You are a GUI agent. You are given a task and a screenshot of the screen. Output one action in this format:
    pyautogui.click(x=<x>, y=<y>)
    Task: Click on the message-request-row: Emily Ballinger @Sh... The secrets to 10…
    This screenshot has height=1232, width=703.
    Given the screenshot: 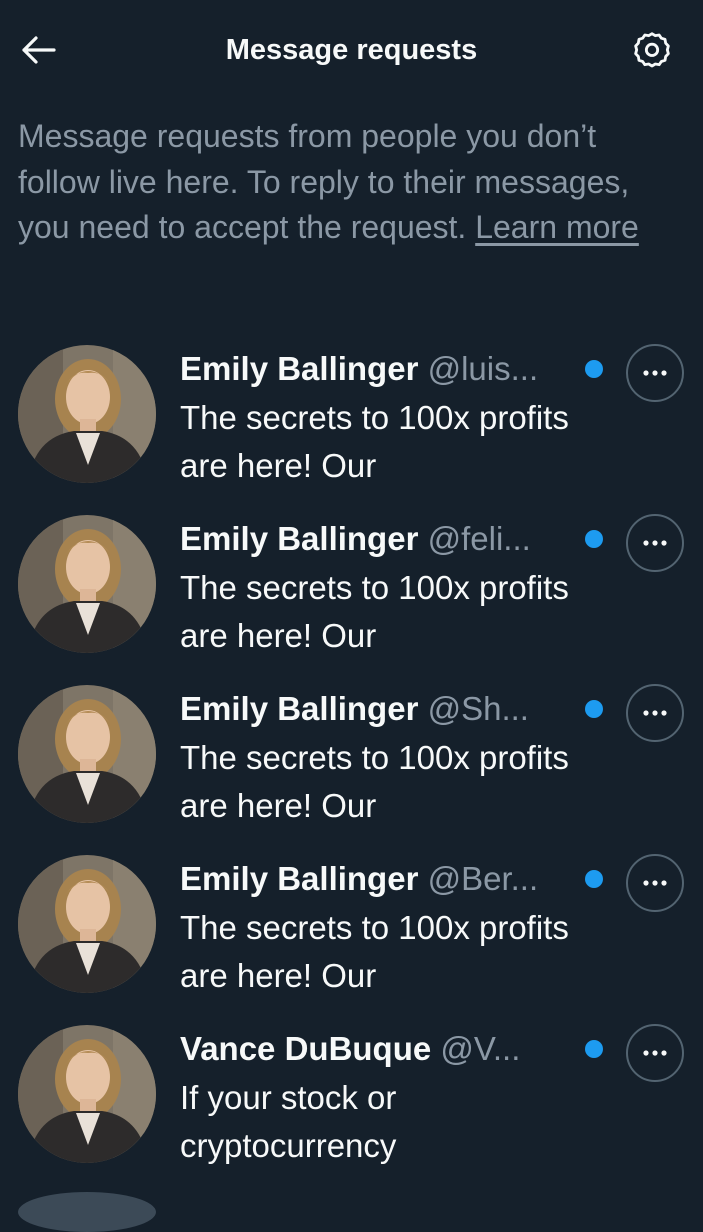 What is the action you would take?
    pyautogui.click(x=351, y=765)
    